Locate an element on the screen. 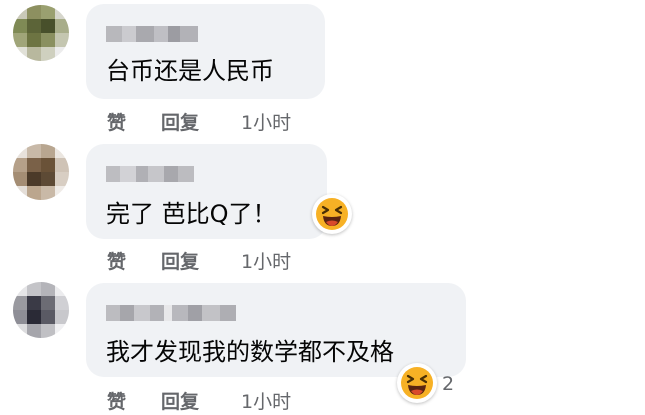 The width and height of the screenshot is (645, 415). reaction-count: 2 is located at coordinates (448, 384).